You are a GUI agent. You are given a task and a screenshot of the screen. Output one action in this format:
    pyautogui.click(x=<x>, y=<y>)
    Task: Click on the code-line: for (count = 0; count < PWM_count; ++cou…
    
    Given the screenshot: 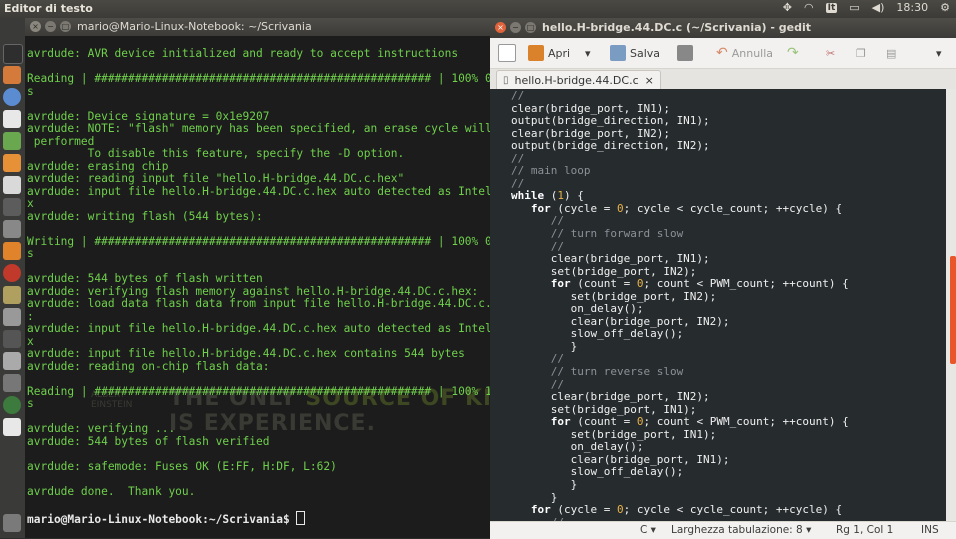 What is the action you would take?
    pyautogui.click(x=699, y=284)
    